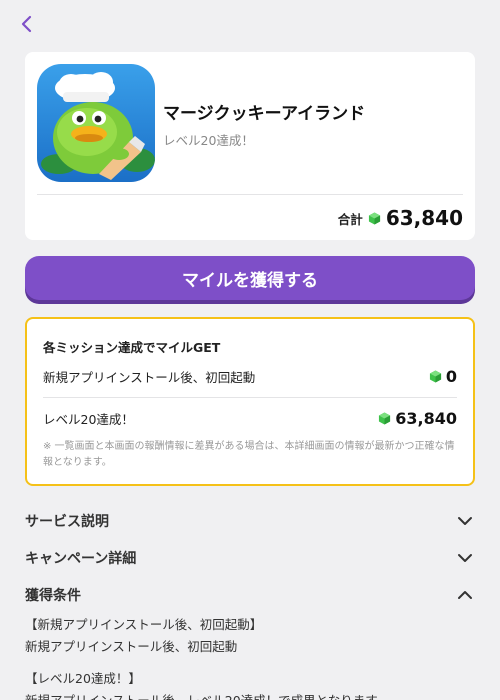  I want to click on mission-row: レベル20達成！ 63,840, so click(250, 418).